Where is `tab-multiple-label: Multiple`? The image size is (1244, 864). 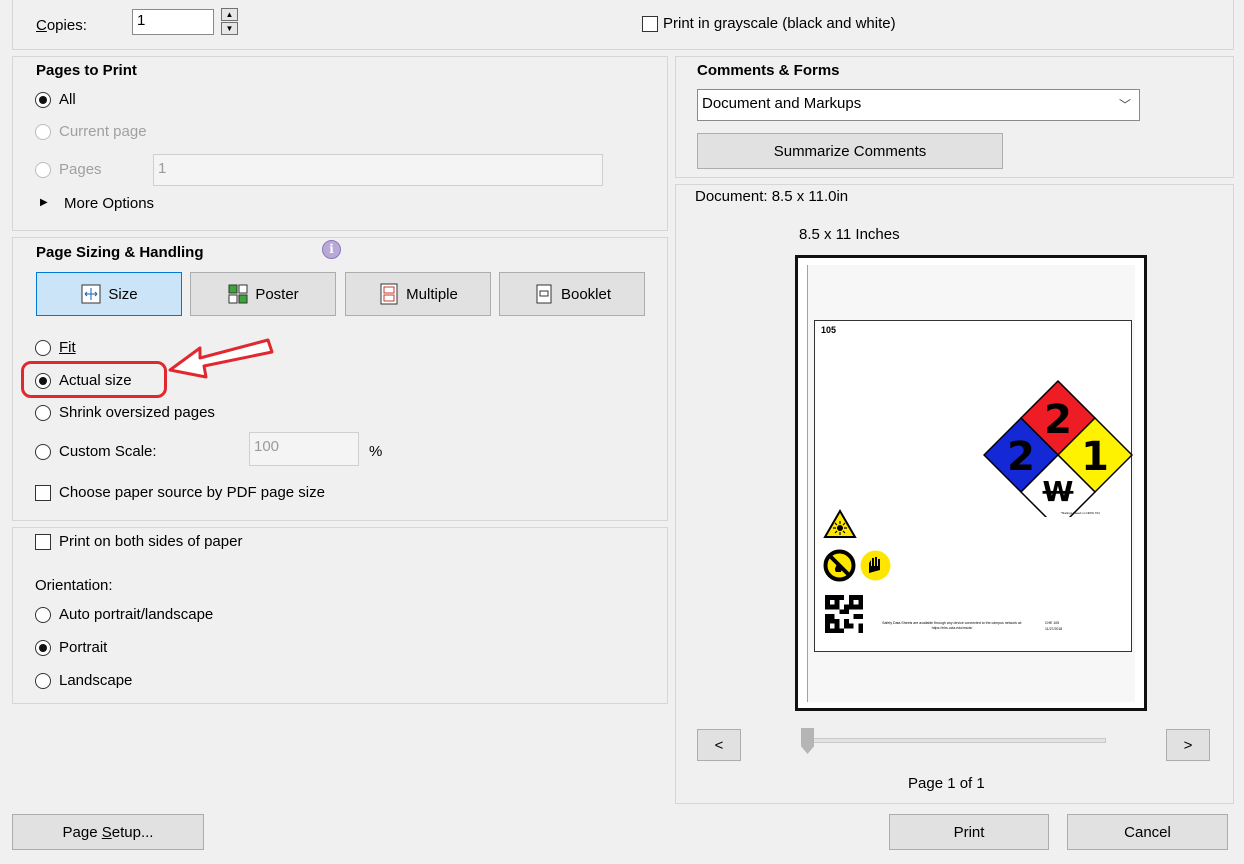 tab-multiple-label: Multiple is located at coordinates (432, 294).